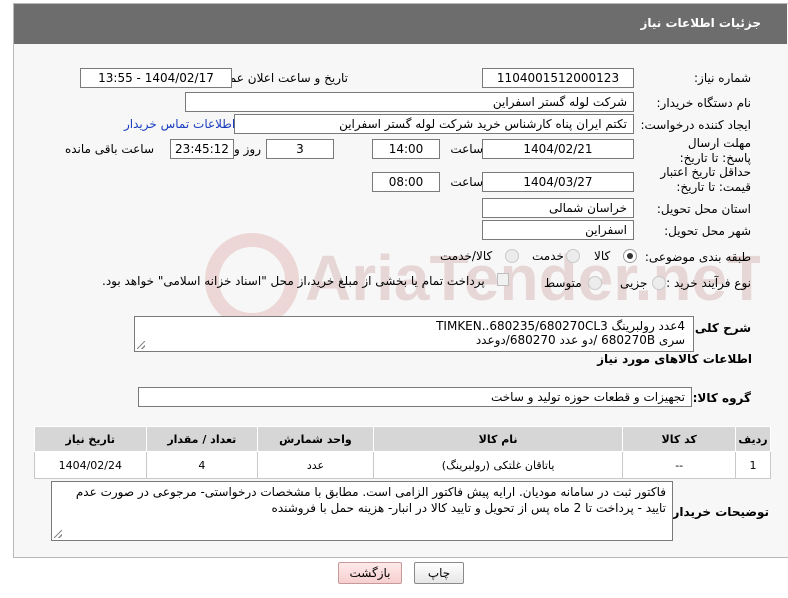  I want to click on category-goods-service-radio, so click(512, 256).